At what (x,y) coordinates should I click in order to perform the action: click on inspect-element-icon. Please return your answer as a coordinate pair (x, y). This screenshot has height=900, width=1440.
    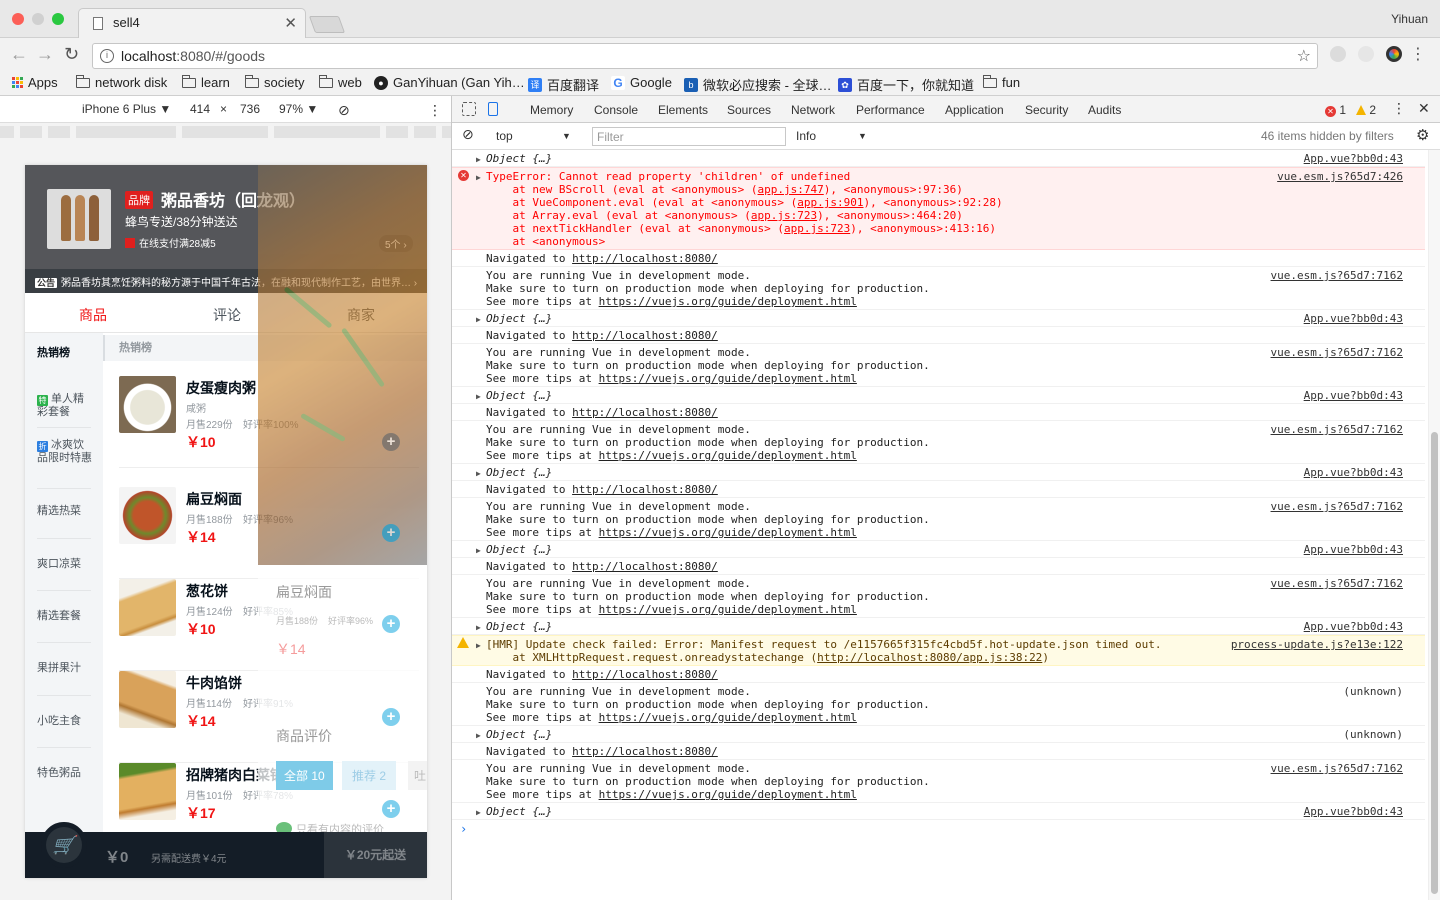
    Looking at the image, I should click on (469, 109).